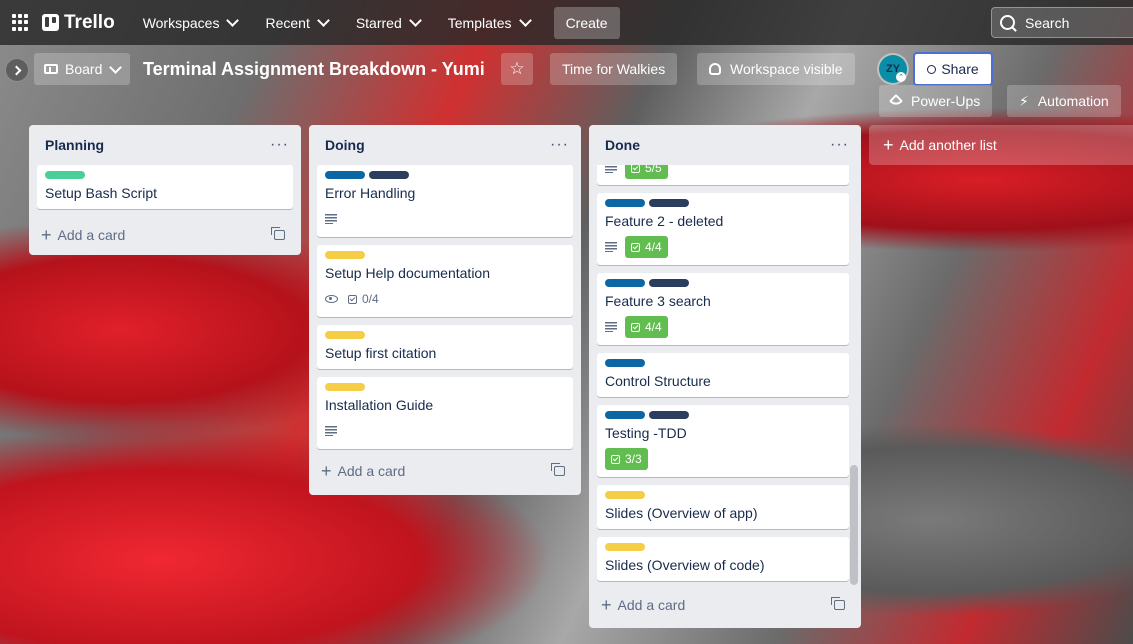  I want to click on app-switcher-icon, so click(21, 22).